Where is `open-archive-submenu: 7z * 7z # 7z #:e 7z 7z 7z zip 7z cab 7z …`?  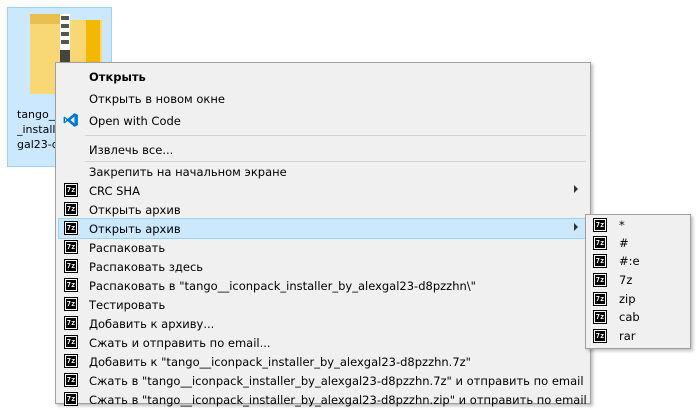 open-archive-submenu: 7z * 7z # 7z #:e 7z 7z 7z zip 7z cab 7z … is located at coordinates (638, 281).